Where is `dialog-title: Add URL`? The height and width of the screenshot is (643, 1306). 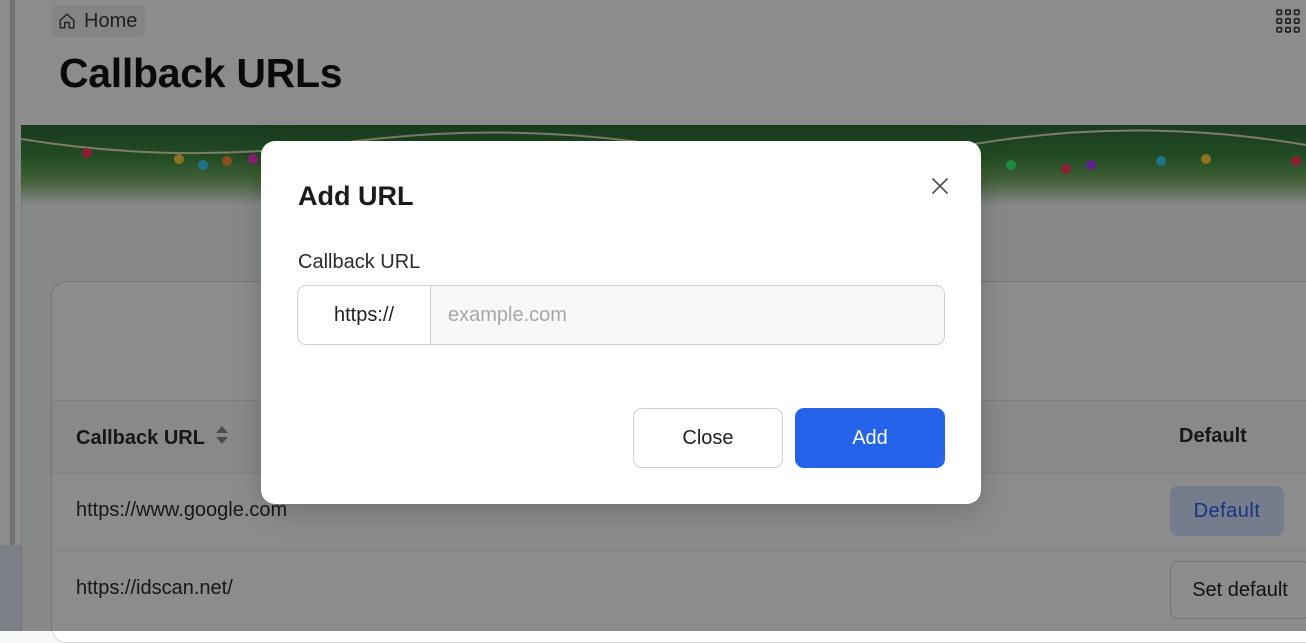 dialog-title: Add URL is located at coordinates (356, 196).